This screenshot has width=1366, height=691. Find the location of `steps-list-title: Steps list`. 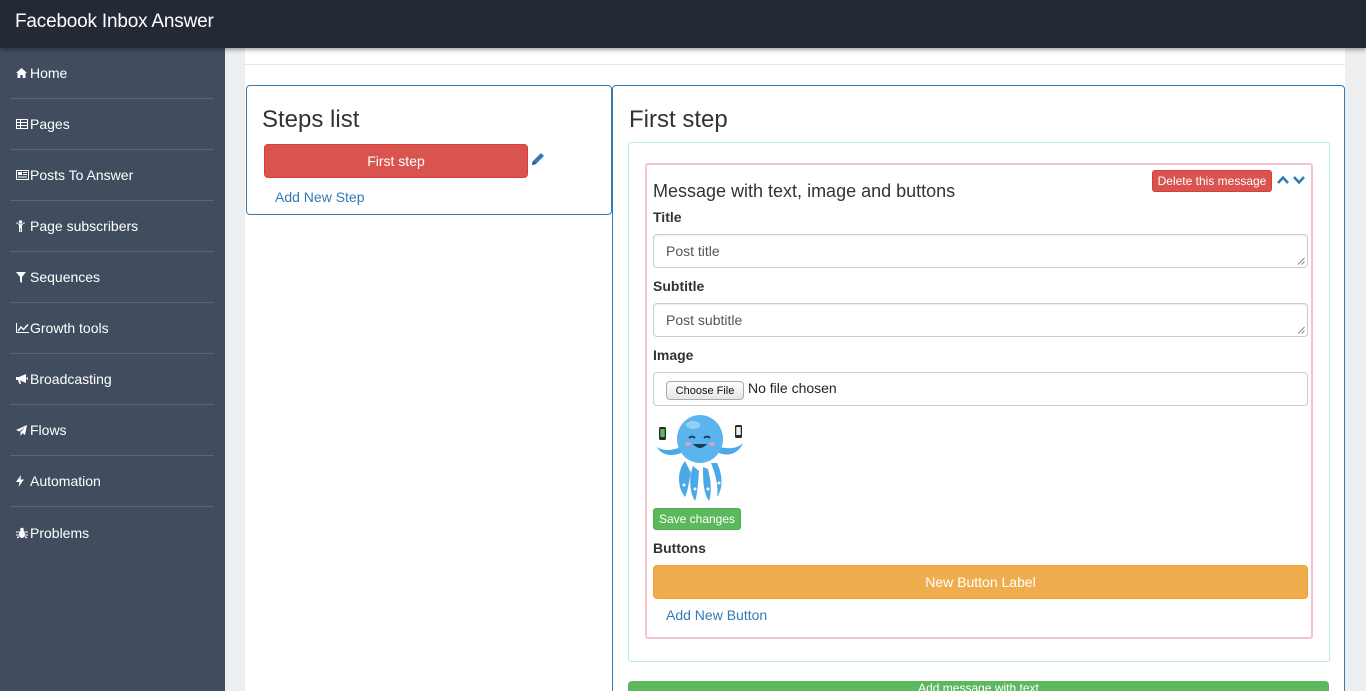

steps-list-title: Steps list is located at coordinates (311, 119).